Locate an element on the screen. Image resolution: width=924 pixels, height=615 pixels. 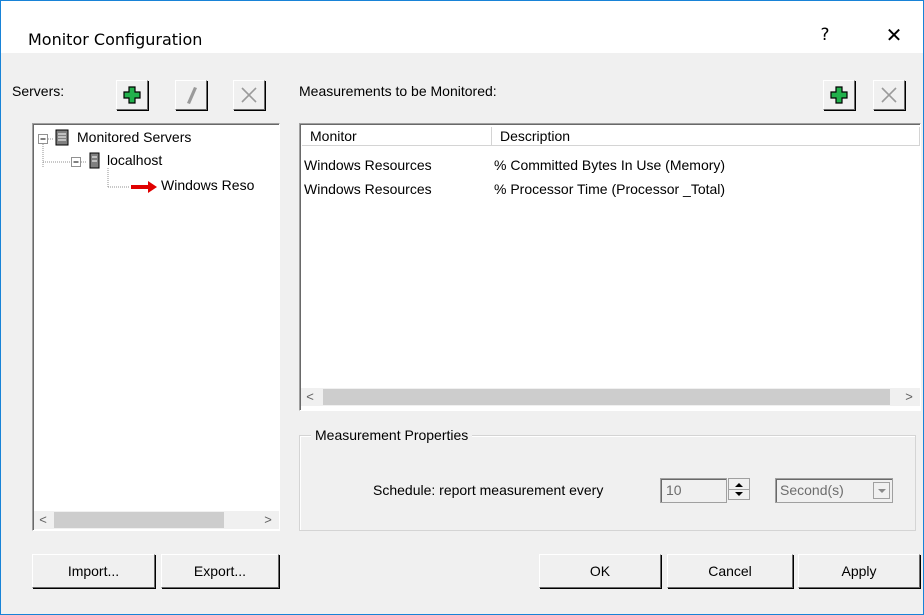
add-measurement-button is located at coordinates (839, 95).